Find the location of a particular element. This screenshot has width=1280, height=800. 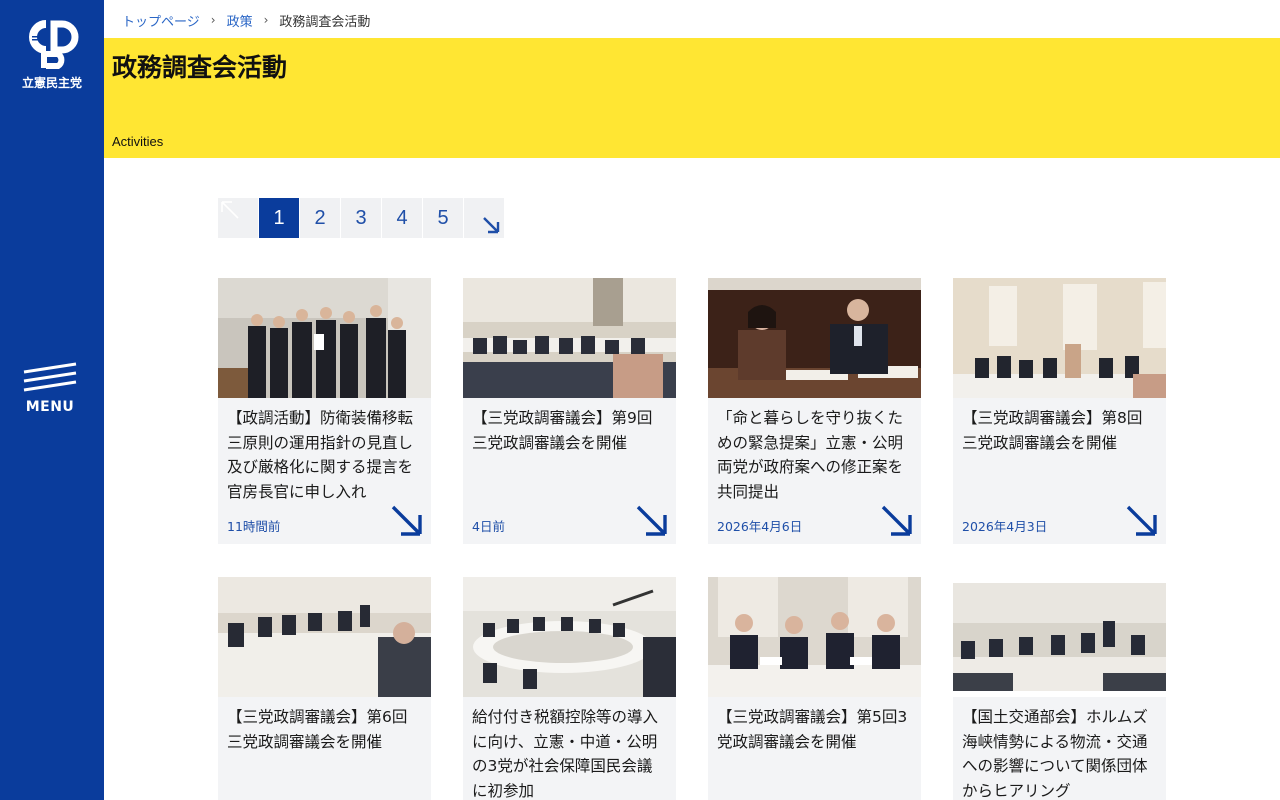

article-date: 2026年4月3日 is located at coordinates (1005, 526).